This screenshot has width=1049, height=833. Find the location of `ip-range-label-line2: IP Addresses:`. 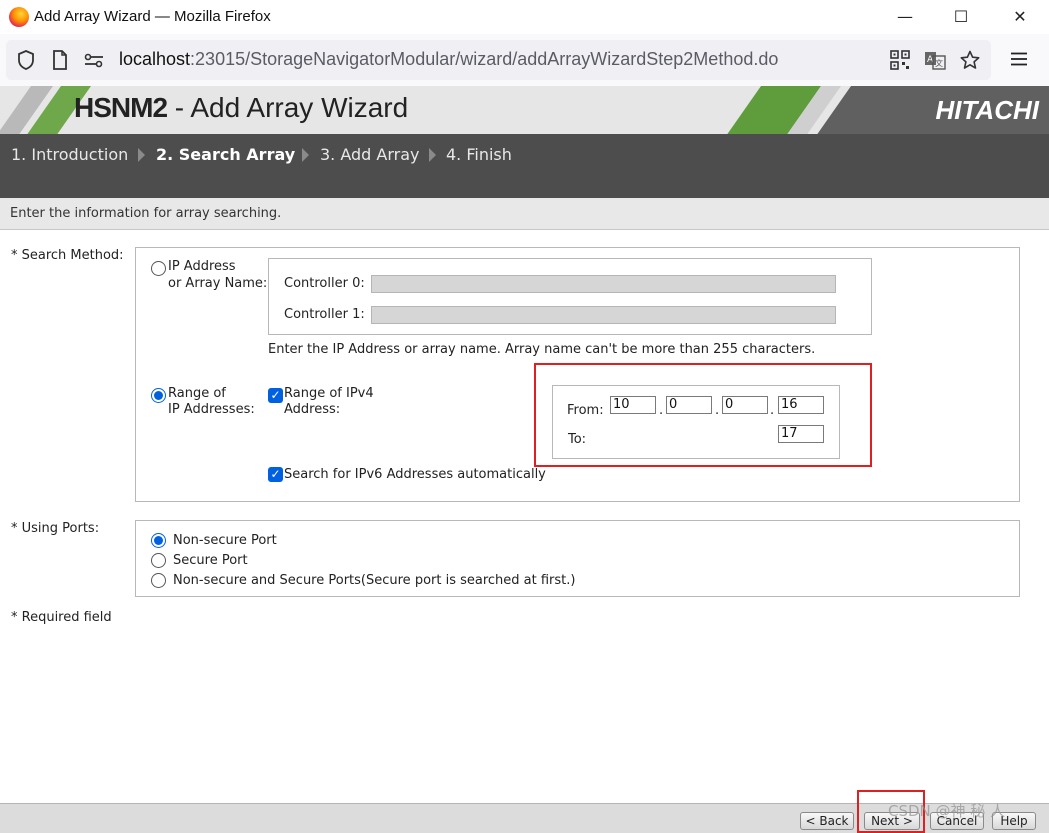

ip-range-label-line2: IP Addresses: is located at coordinates (211, 409).